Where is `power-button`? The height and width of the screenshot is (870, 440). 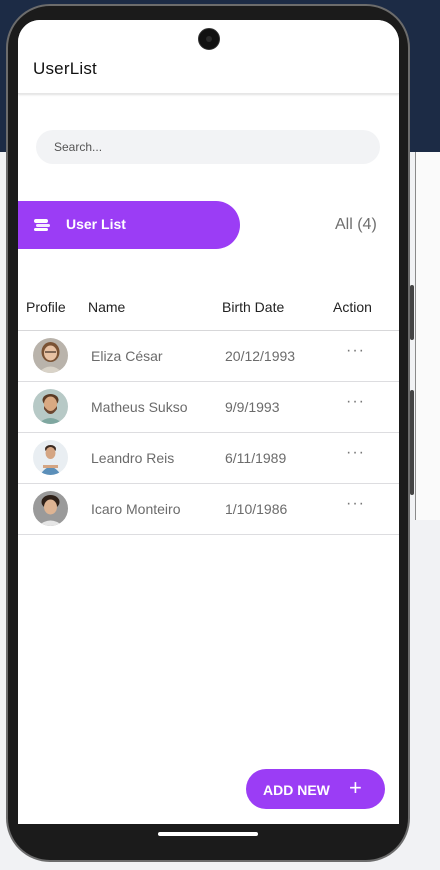 power-button is located at coordinates (412, 312).